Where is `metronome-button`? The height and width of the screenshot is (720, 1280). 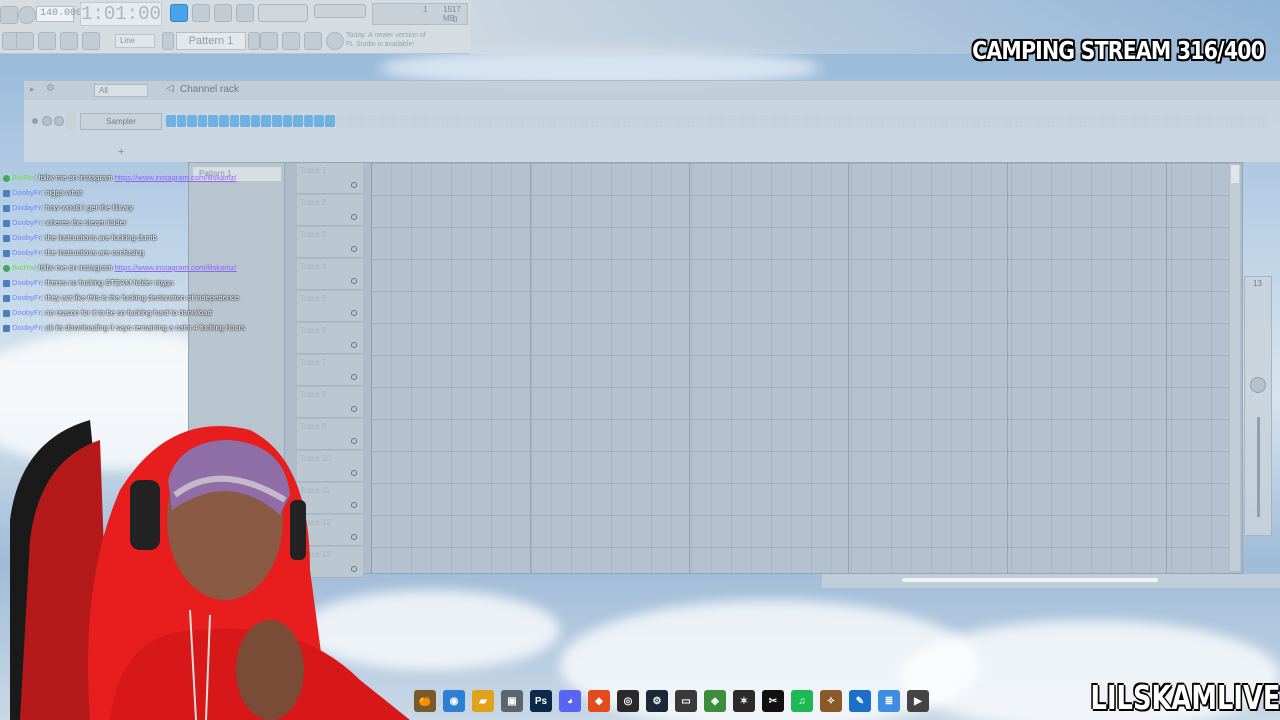
metronome-button is located at coordinates (179, 13).